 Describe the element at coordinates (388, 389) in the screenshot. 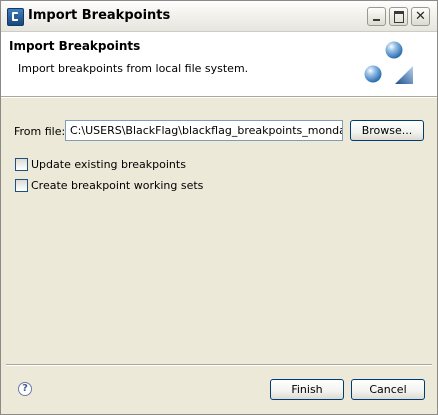

I see `cancel-button: Cancel` at that location.